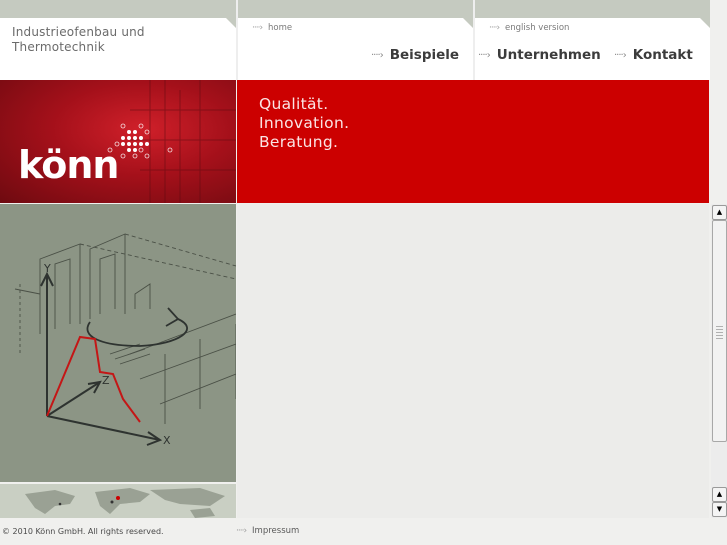 This screenshot has height=545, width=727. What do you see at coordinates (167, 440) in the screenshot?
I see `axis-x-label: X` at bounding box center [167, 440].